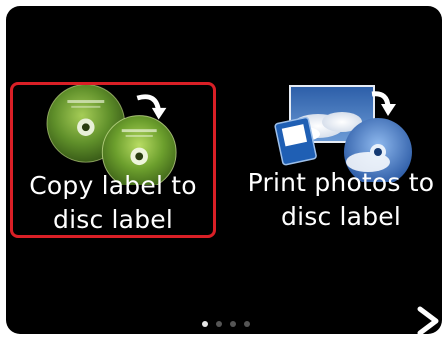 The width and height of the screenshot is (447, 338). What do you see at coordinates (340, 200) in the screenshot?
I see `print-photos-to-disc-label: Print photos to disc label` at bounding box center [340, 200].